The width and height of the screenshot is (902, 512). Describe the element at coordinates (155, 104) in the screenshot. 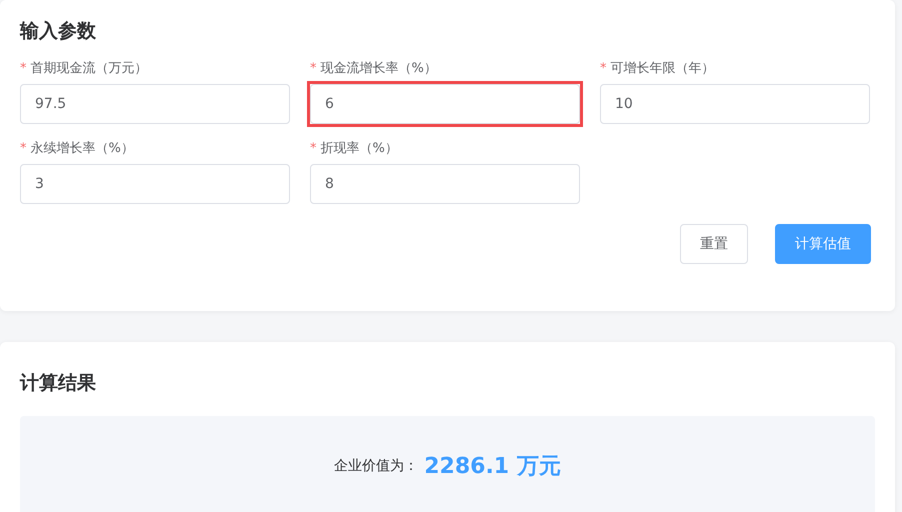

I see `input-field: 97.5` at that location.